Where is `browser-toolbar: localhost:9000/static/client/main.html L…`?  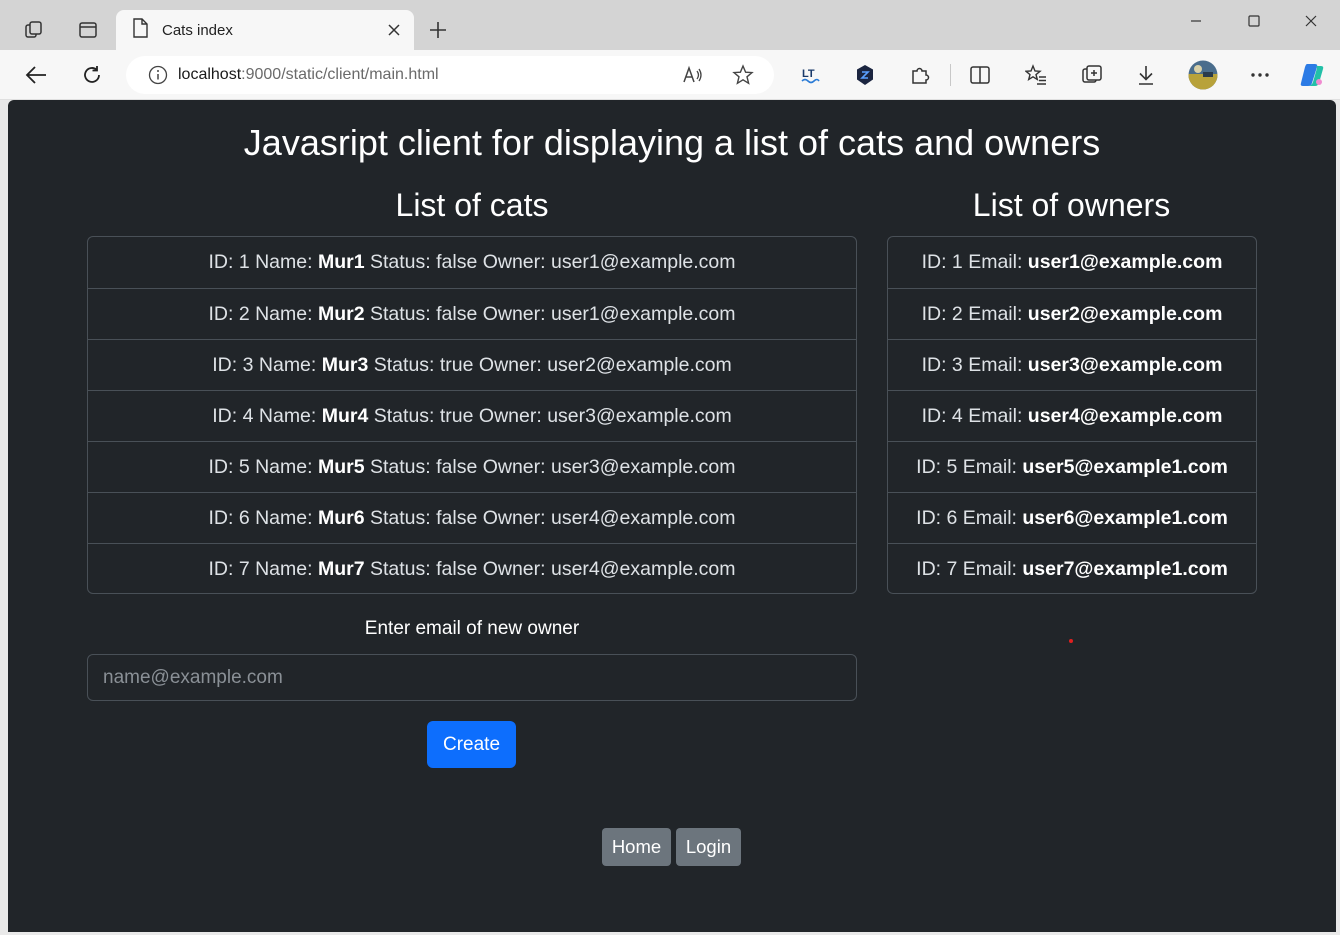 browser-toolbar: localhost:9000/static/client/main.html L… is located at coordinates (670, 75).